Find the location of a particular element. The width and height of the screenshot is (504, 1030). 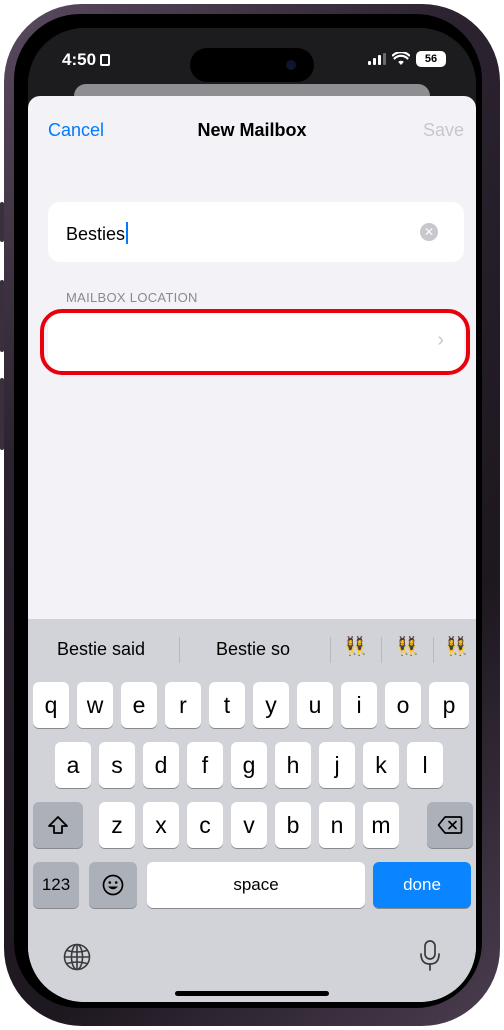

key-w: w is located at coordinates (95, 705).